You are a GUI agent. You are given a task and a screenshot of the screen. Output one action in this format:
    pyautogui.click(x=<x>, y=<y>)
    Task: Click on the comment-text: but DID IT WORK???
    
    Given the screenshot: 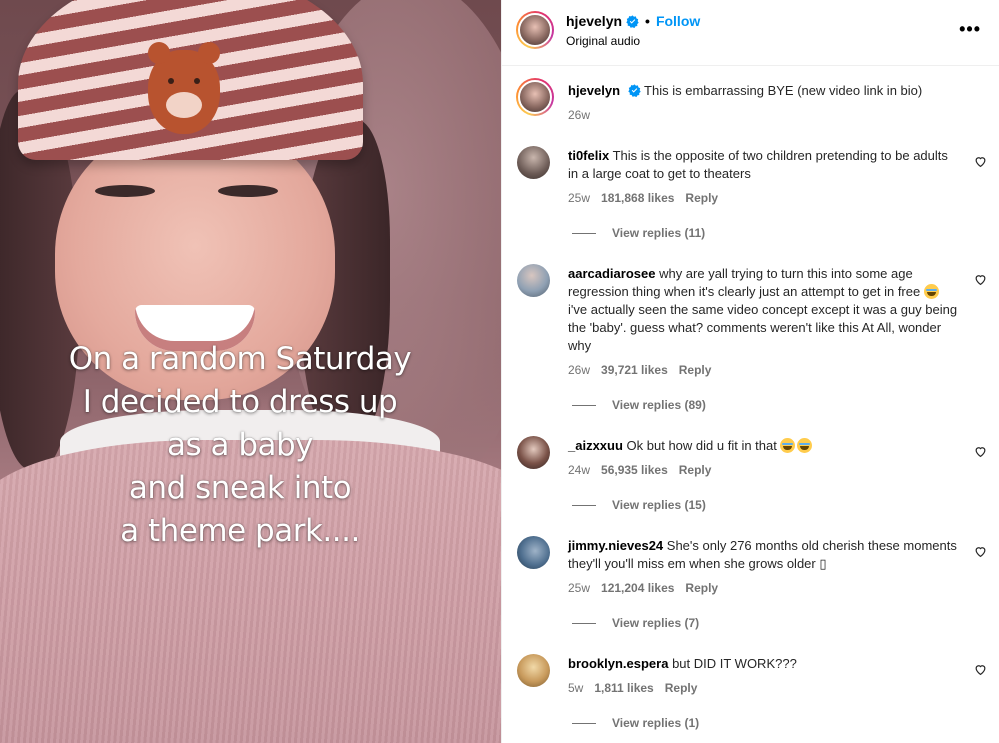 What is the action you would take?
    pyautogui.click(x=734, y=663)
    